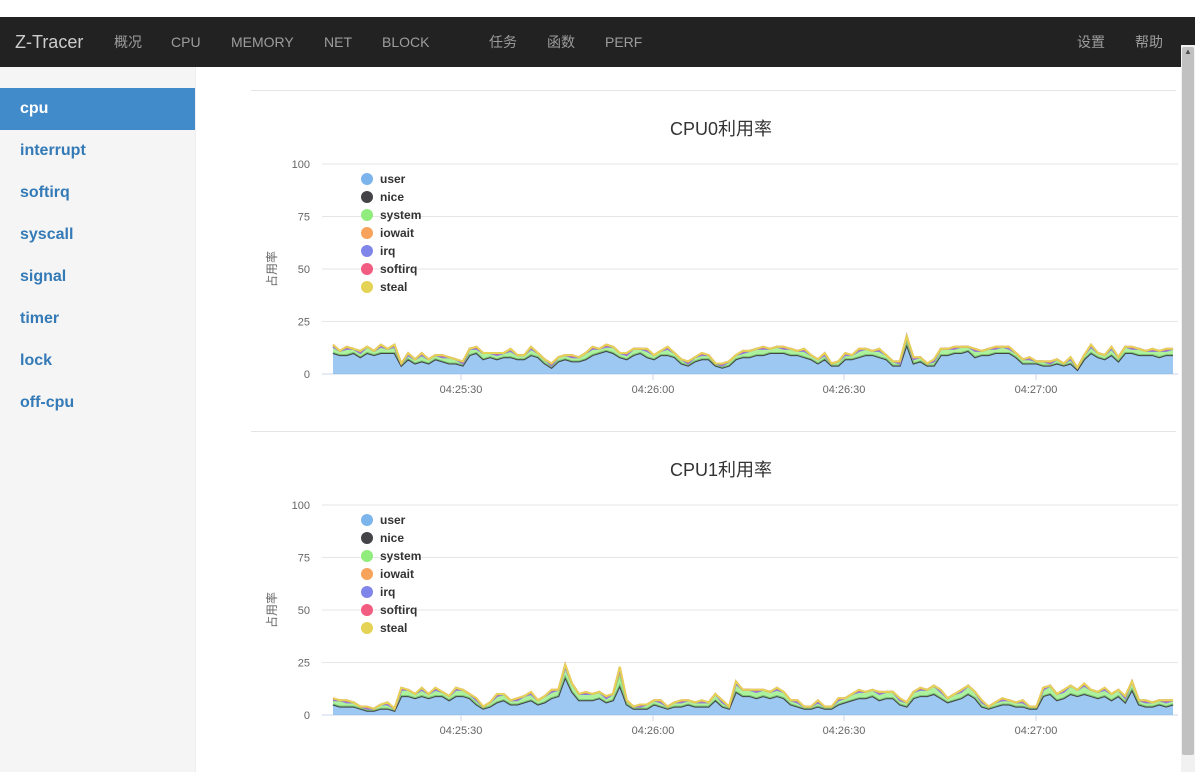 This screenshot has height=772, width=1195. Describe the element at coordinates (623, 42) in the screenshot. I see `nav-perf: PERF` at that location.